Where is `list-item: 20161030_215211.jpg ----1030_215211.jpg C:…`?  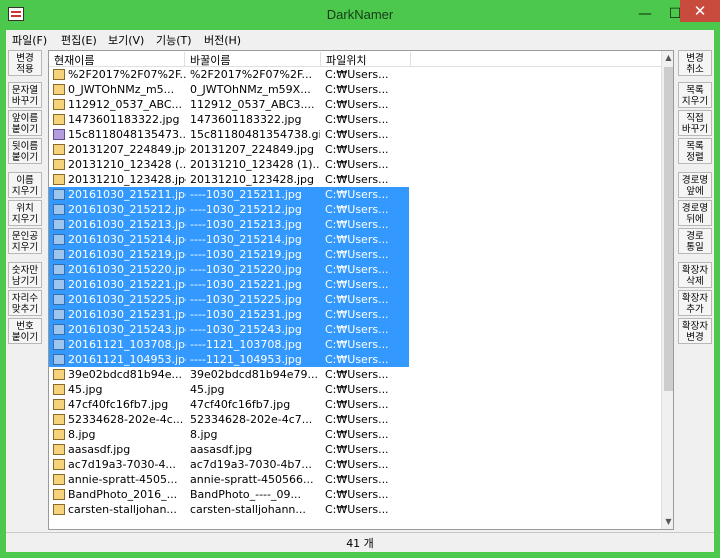
list-item: 20161030_215211.jpg ----1030_215211.jpg C:… is located at coordinates (229, 194).